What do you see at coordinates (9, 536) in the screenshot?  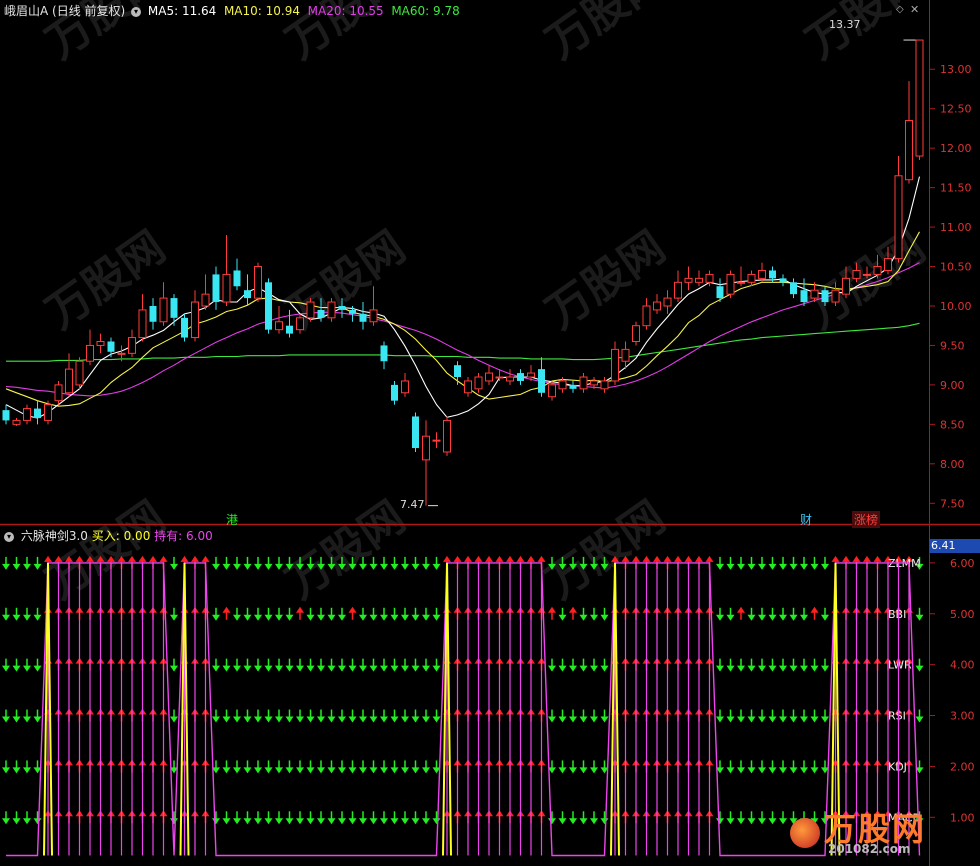 I see `indicator-settings-icon: ▾` at bounding box center [9, 536].